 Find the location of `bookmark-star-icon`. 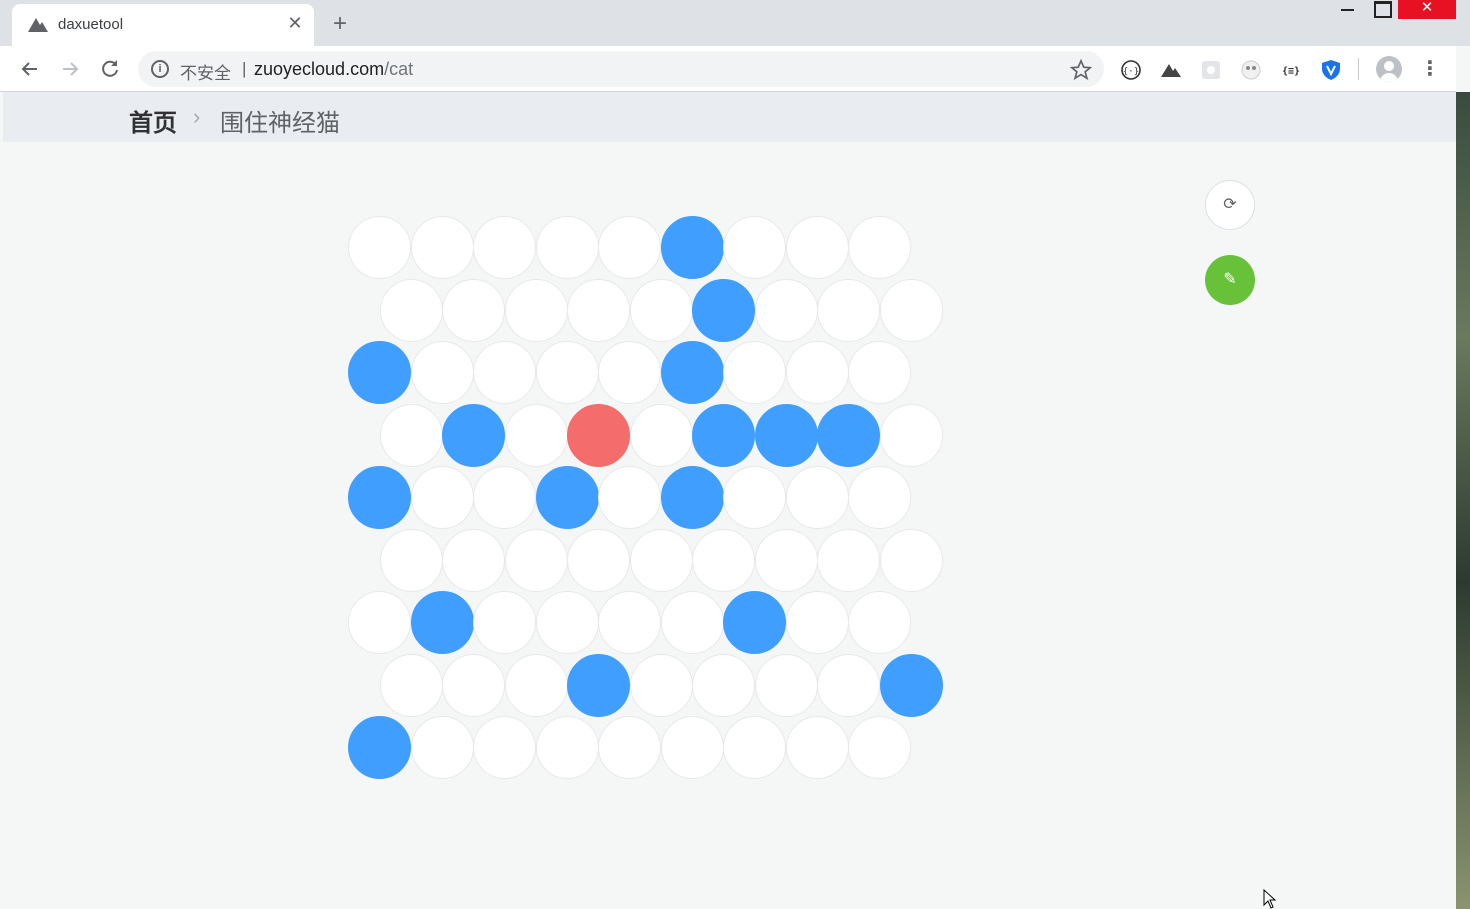

bookmark-star-icon is located at coordinates (1081, 70).